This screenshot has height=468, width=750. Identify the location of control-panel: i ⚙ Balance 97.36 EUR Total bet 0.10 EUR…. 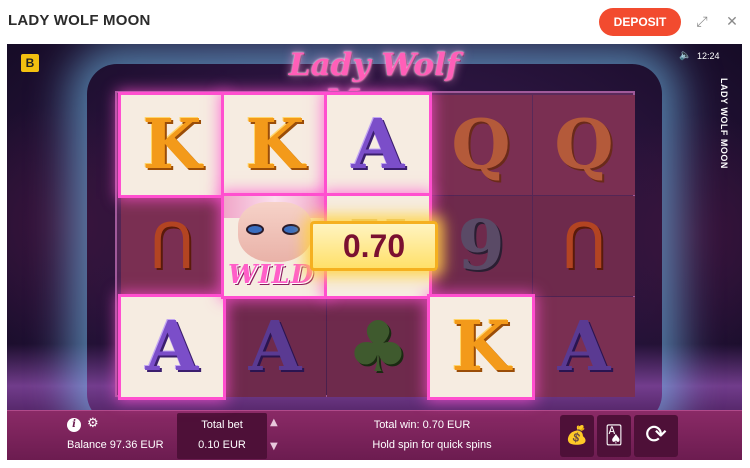
(374, 435).